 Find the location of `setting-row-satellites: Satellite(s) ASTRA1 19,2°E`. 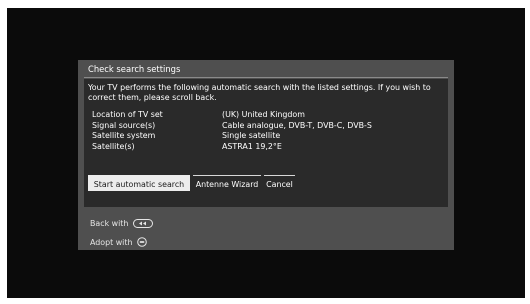

setting-row-satellites: Satellite(s) ASTRA1 19,2°E is located at coordinates (267, 147).